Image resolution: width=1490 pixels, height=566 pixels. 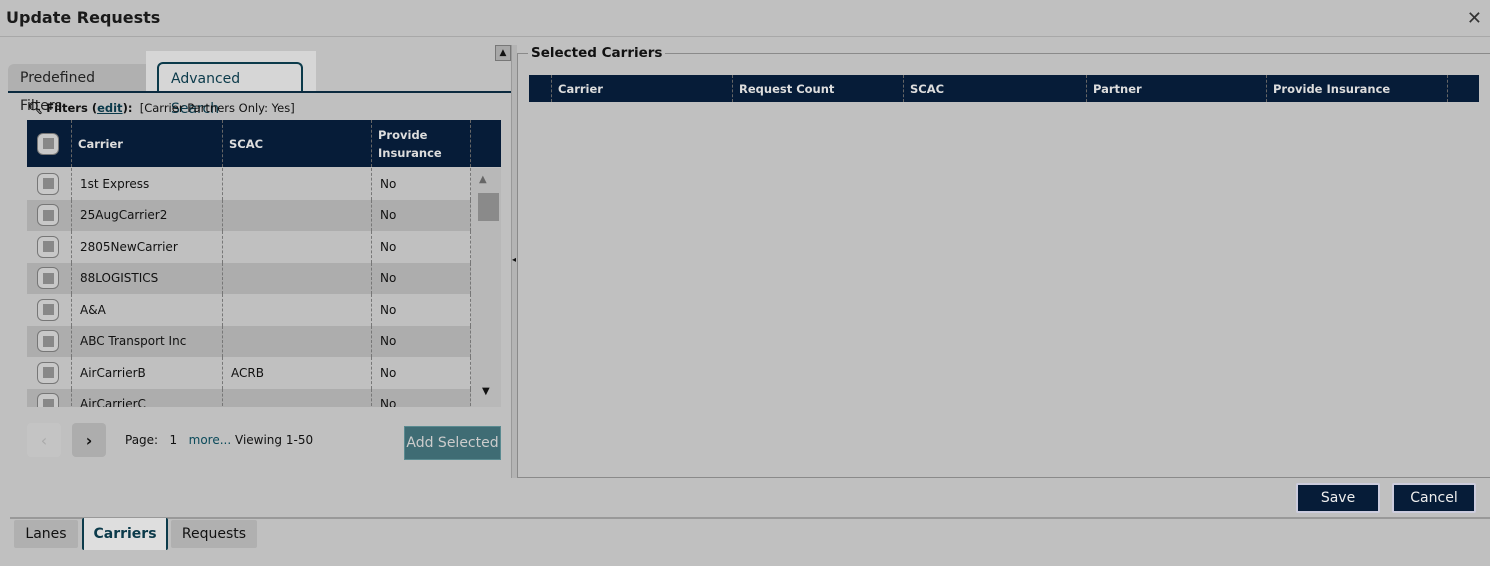 I want to click on cell-carrier: 25AugCarrier2, so click(x=146, y=215).